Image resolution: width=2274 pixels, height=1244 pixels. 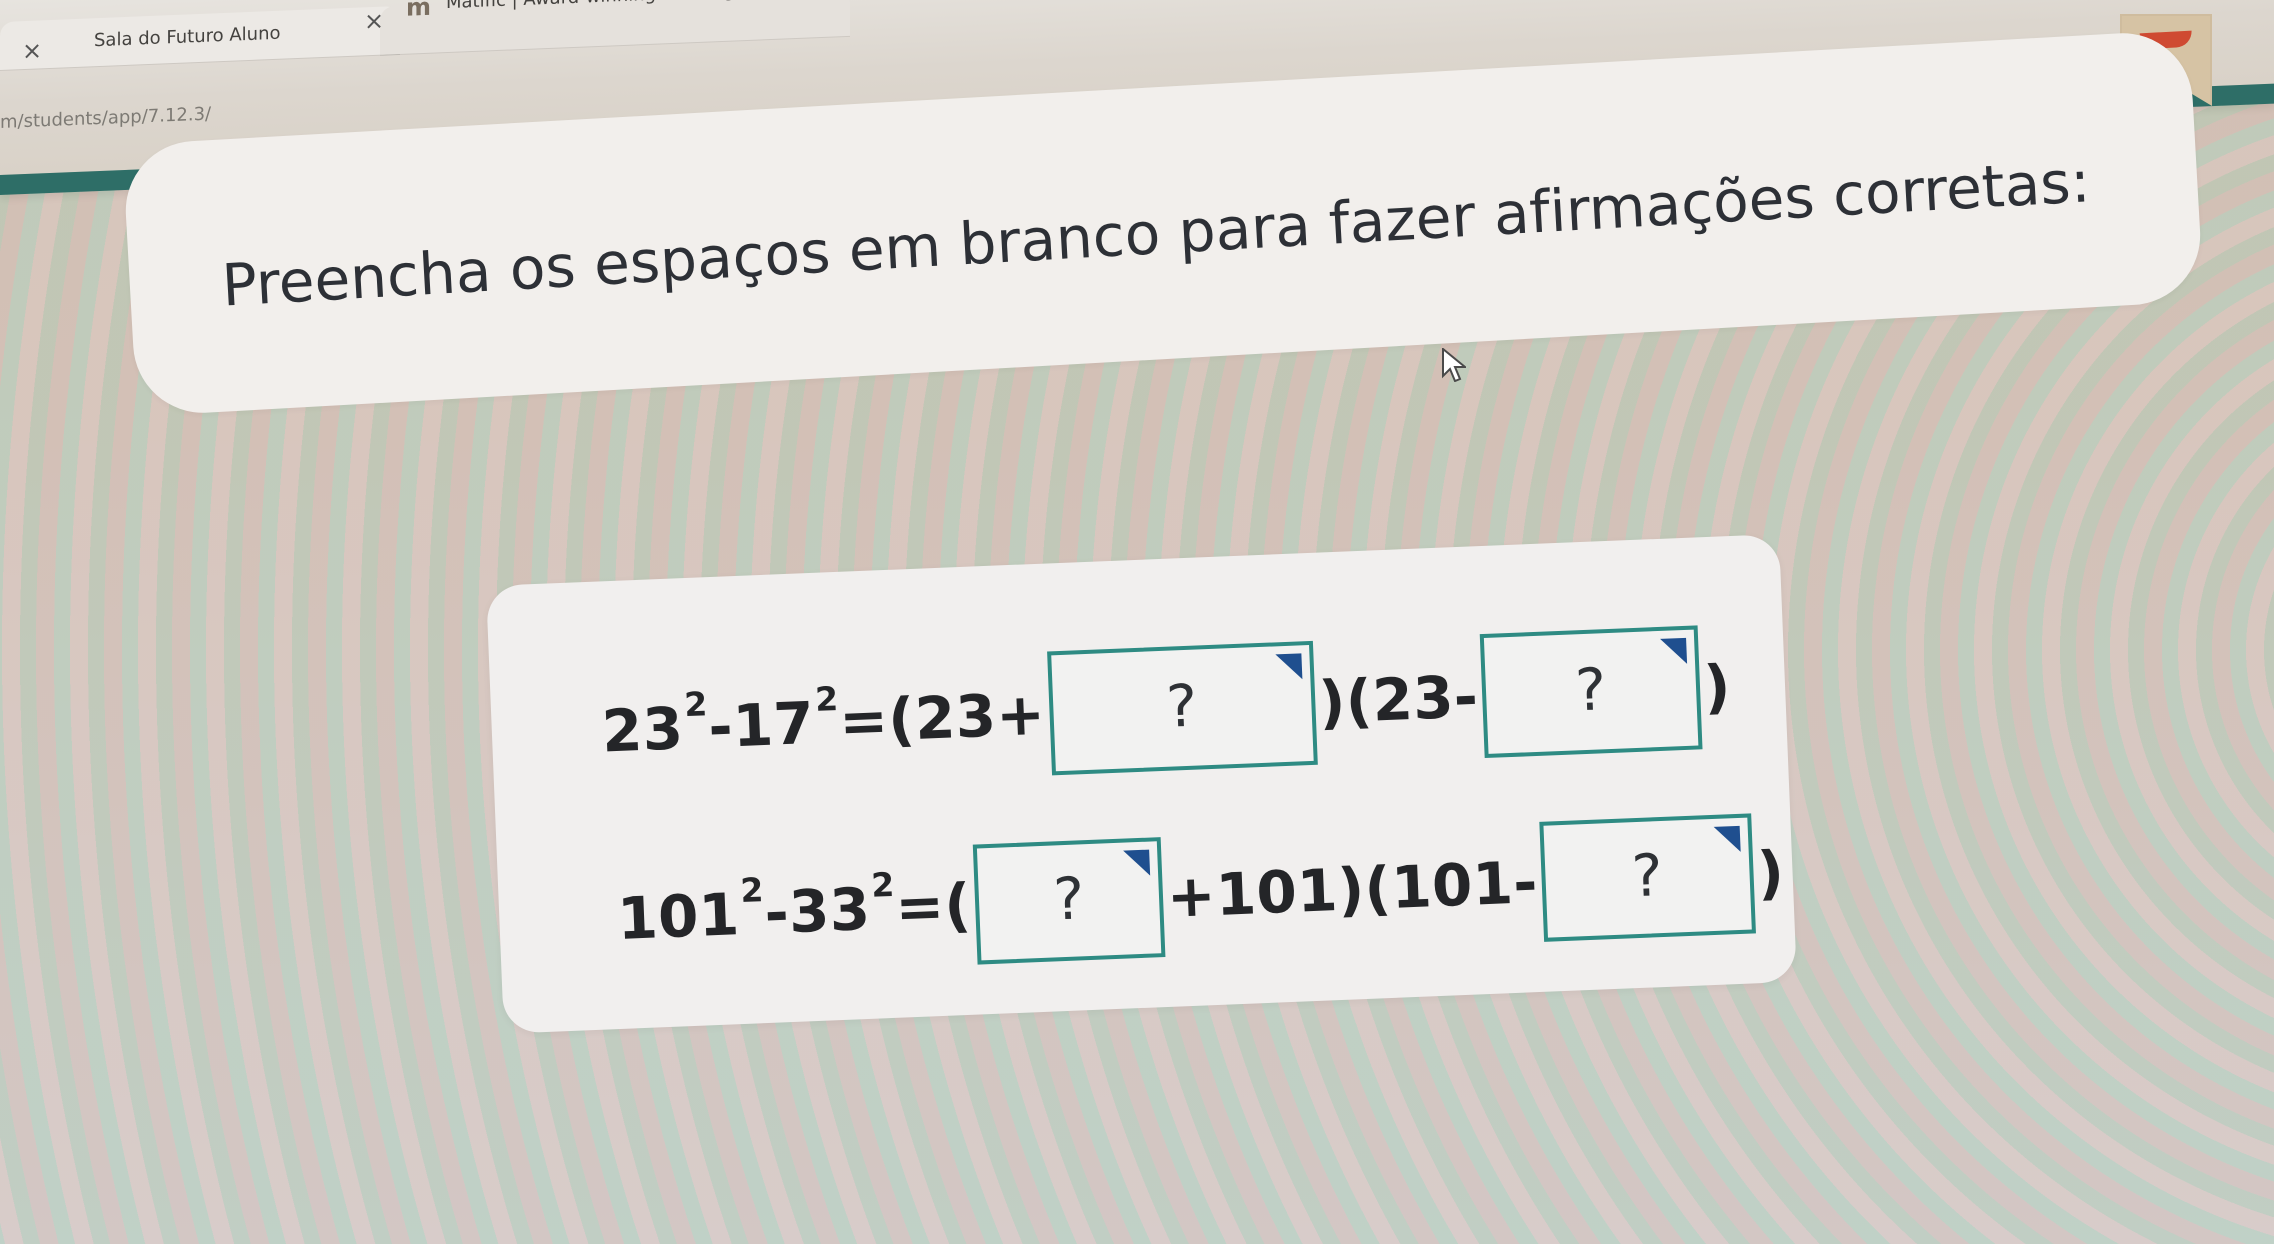 I want to click on equation-1-close-paren: ), so click(x=1717, y=687).